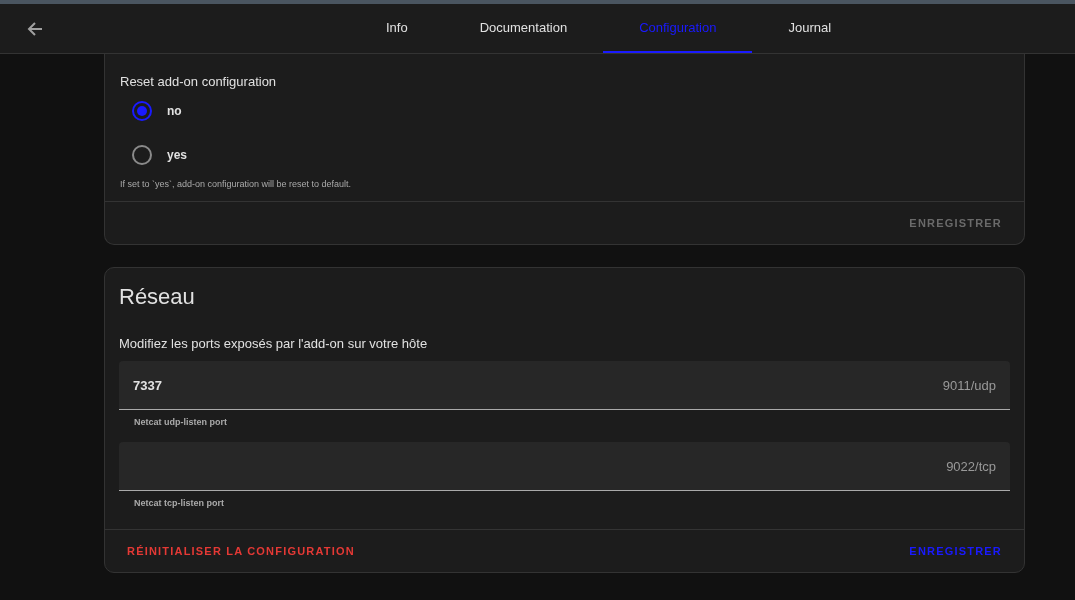 This screenshot has width=1075, height=600. What do you see at coordinates (564, 466) in the screenshot?
I see `port-input-field: 9022/tcp` at bounding box center [564, 466].